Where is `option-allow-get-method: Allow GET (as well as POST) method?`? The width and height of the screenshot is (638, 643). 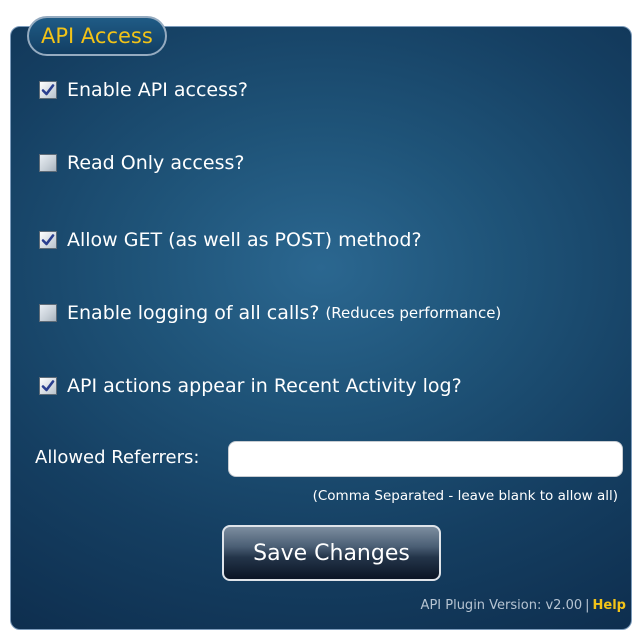 option-allow-get-method: Allow GET (as well as POST) method? is located at coordinates (230, 240).